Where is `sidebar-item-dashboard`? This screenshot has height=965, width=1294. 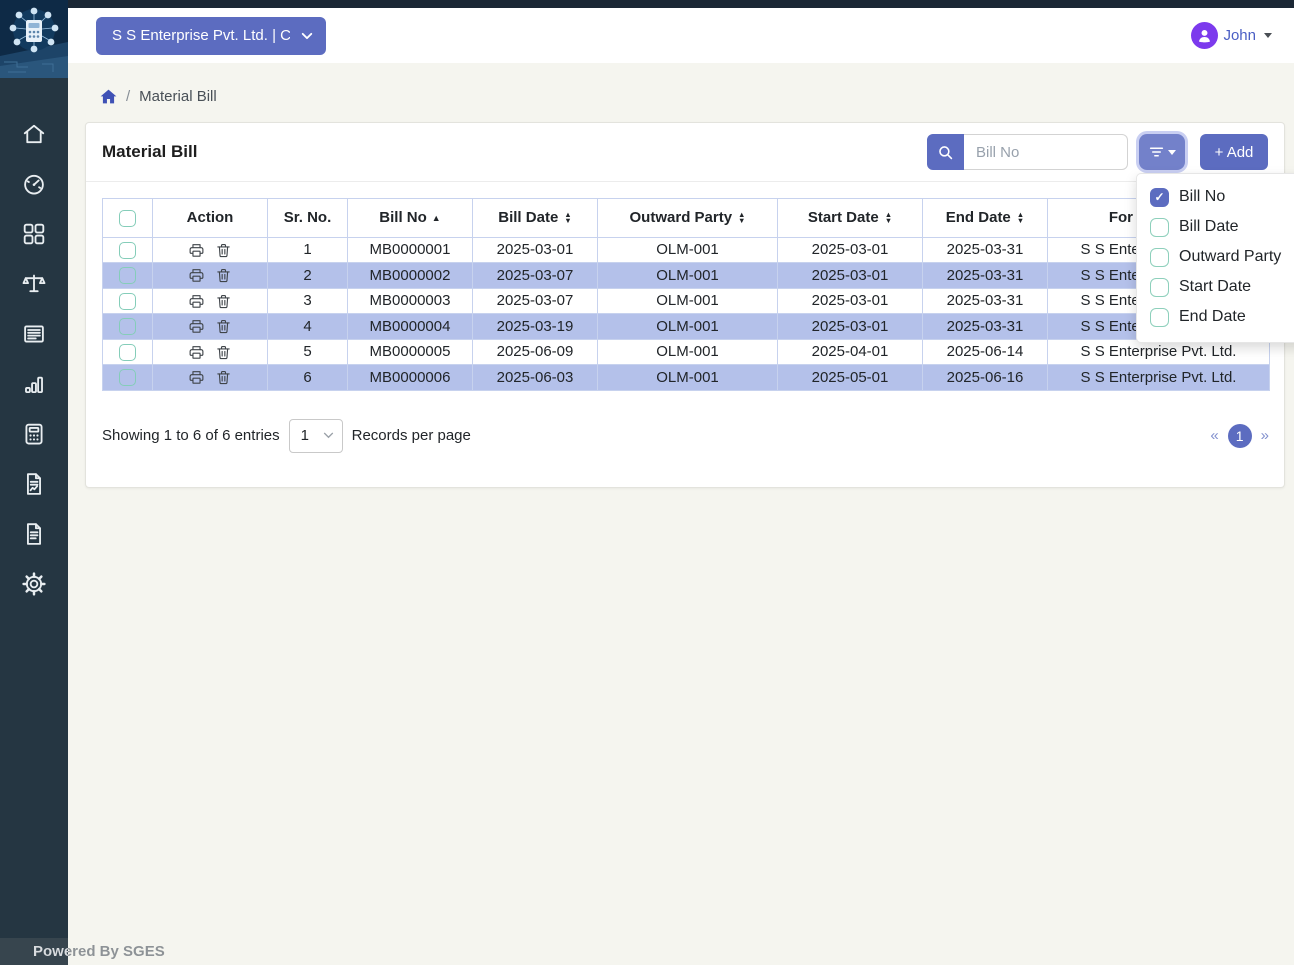 sidebar-item-dashboard is located at coordinates (34, 186).